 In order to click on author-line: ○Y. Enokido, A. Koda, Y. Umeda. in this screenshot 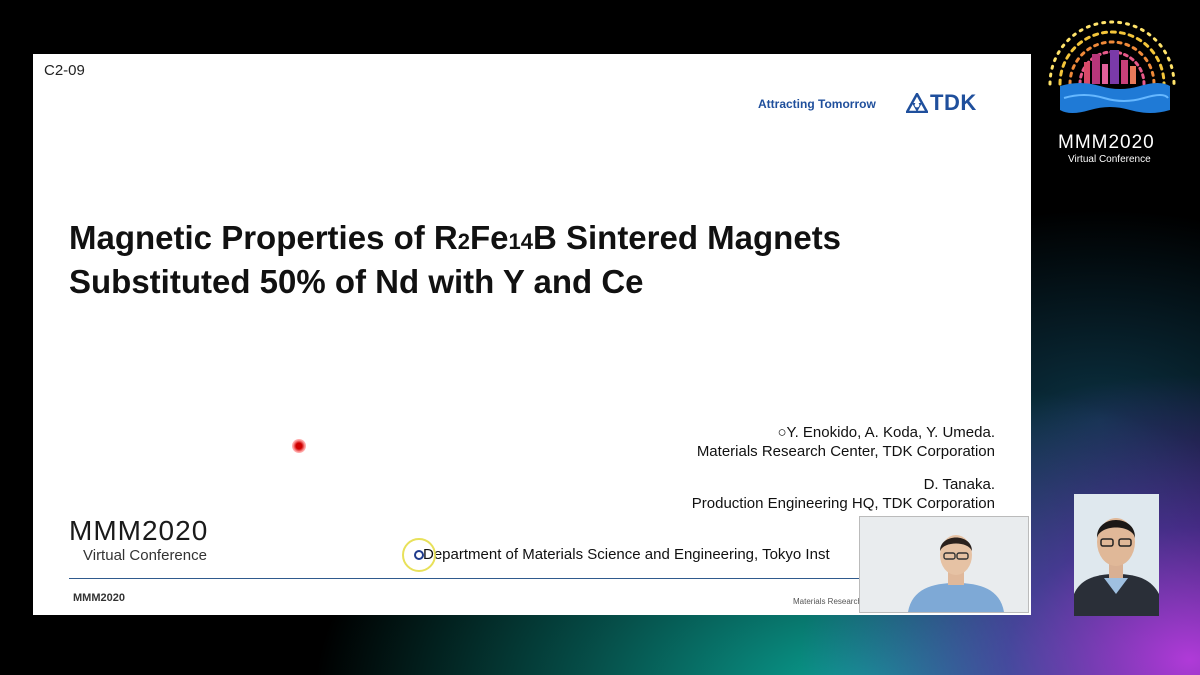, I will do `click(886, 432)`.